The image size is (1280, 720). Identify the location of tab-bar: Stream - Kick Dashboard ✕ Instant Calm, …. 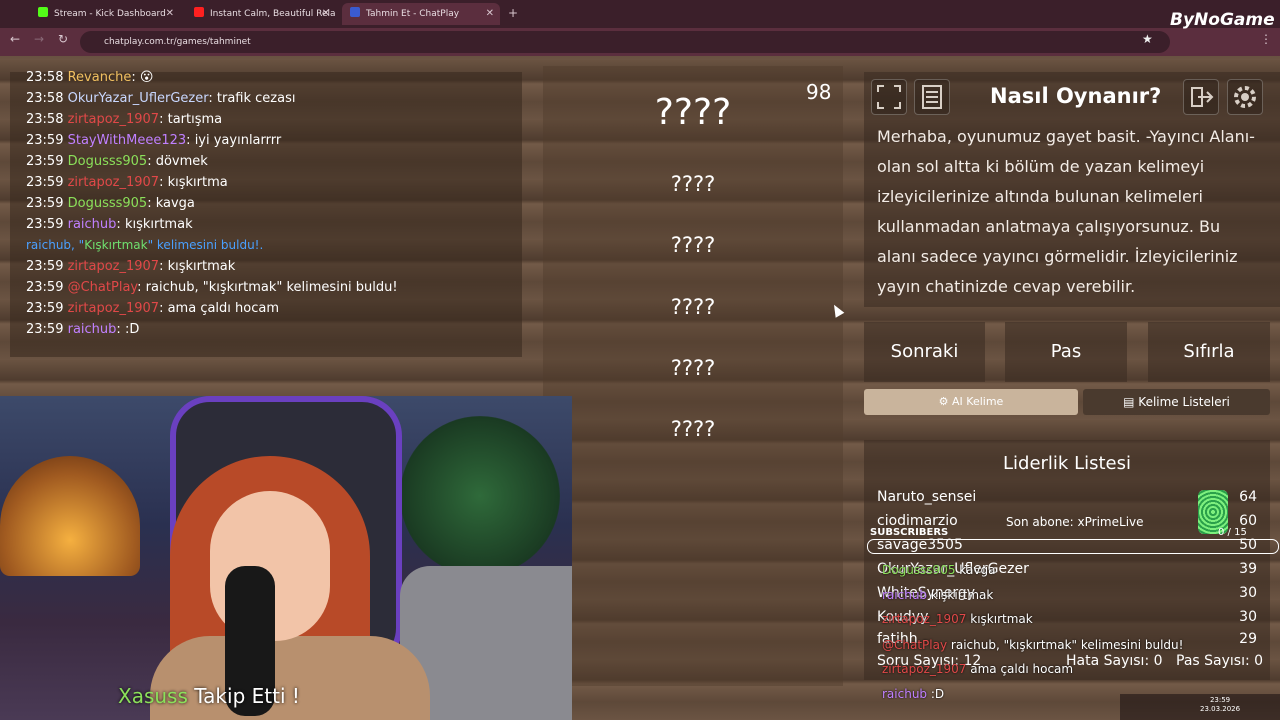
(640, 14).